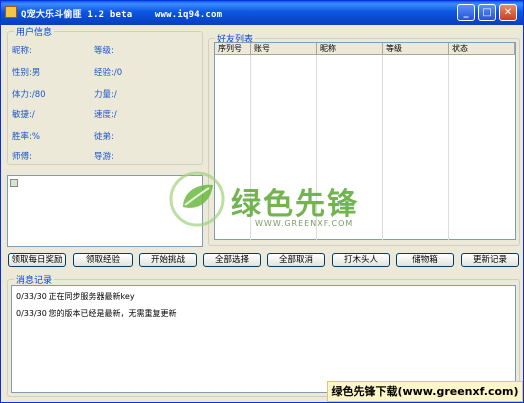 The height and width of the screenshot is (403, 524). Describe the element at coordinates (105, 115) in the screenshot. I see `speed-field: 速度:/` at that location.